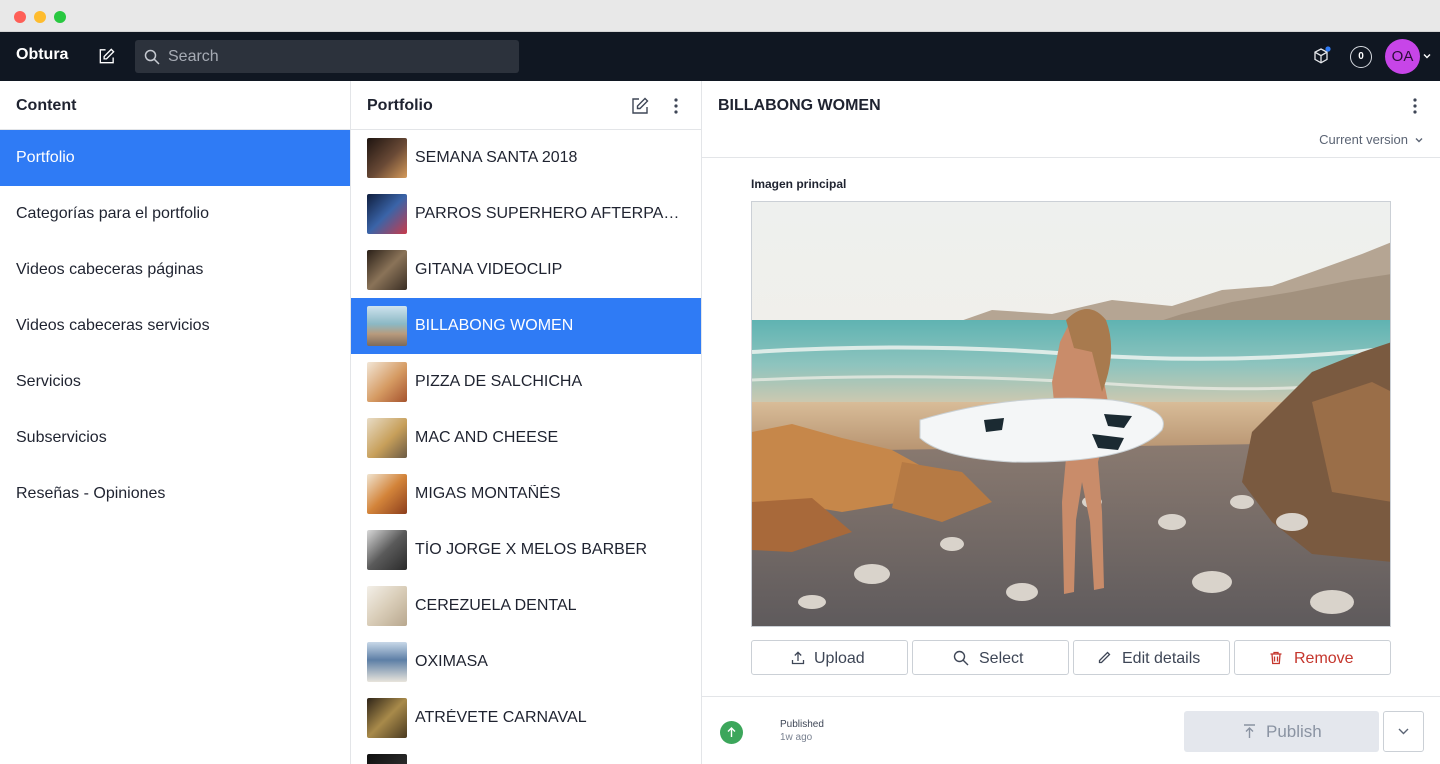 This screenshot has width=1440, height=764. I want to click on select-button: Select, so click(990, 657).